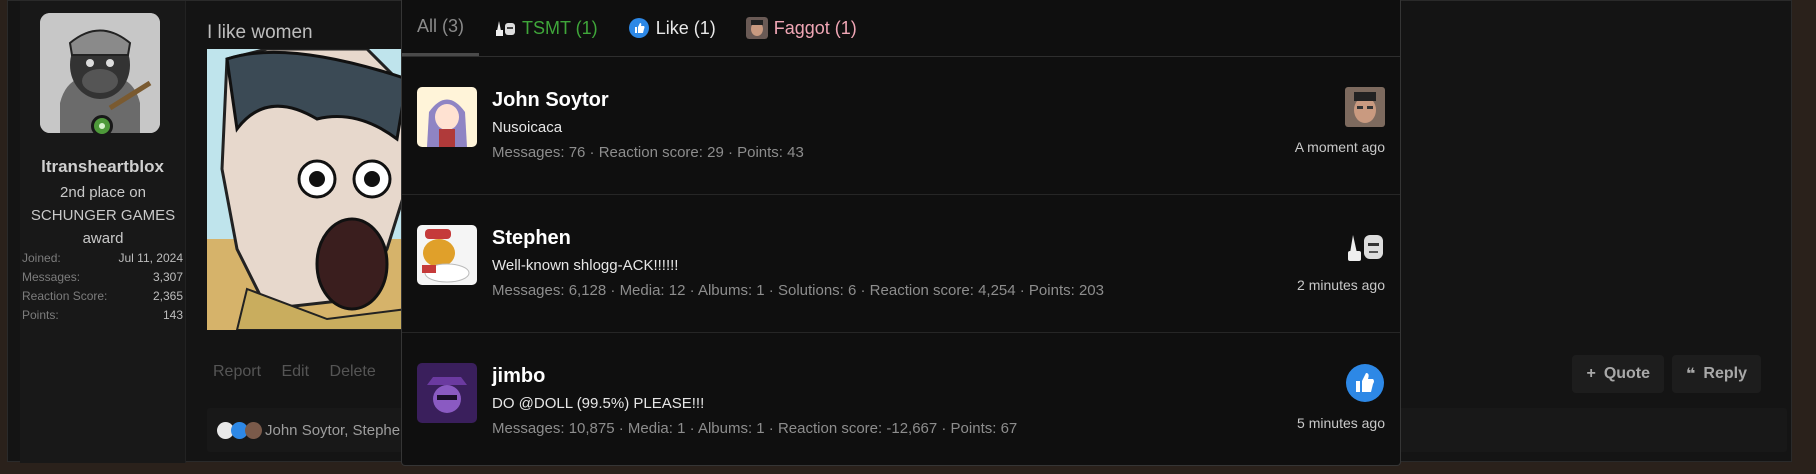  I want to click on stat-points: Points: 143, so click(102, 317).